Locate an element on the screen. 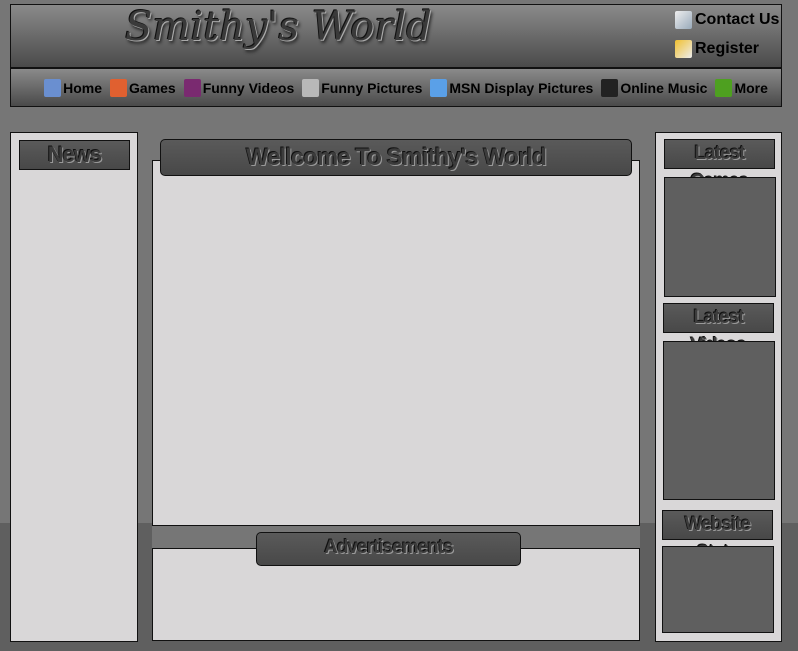  nav-item-home: Home is located at coordinates (73, 87).